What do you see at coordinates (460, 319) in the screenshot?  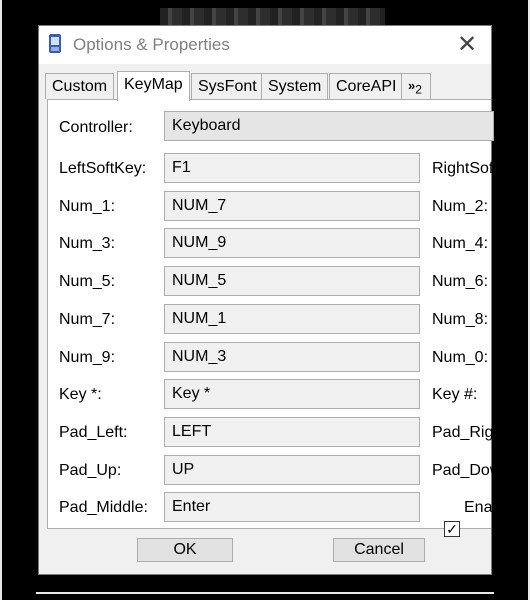 I see `right-row-label: Num_8:` at bounding box center [460, 319].